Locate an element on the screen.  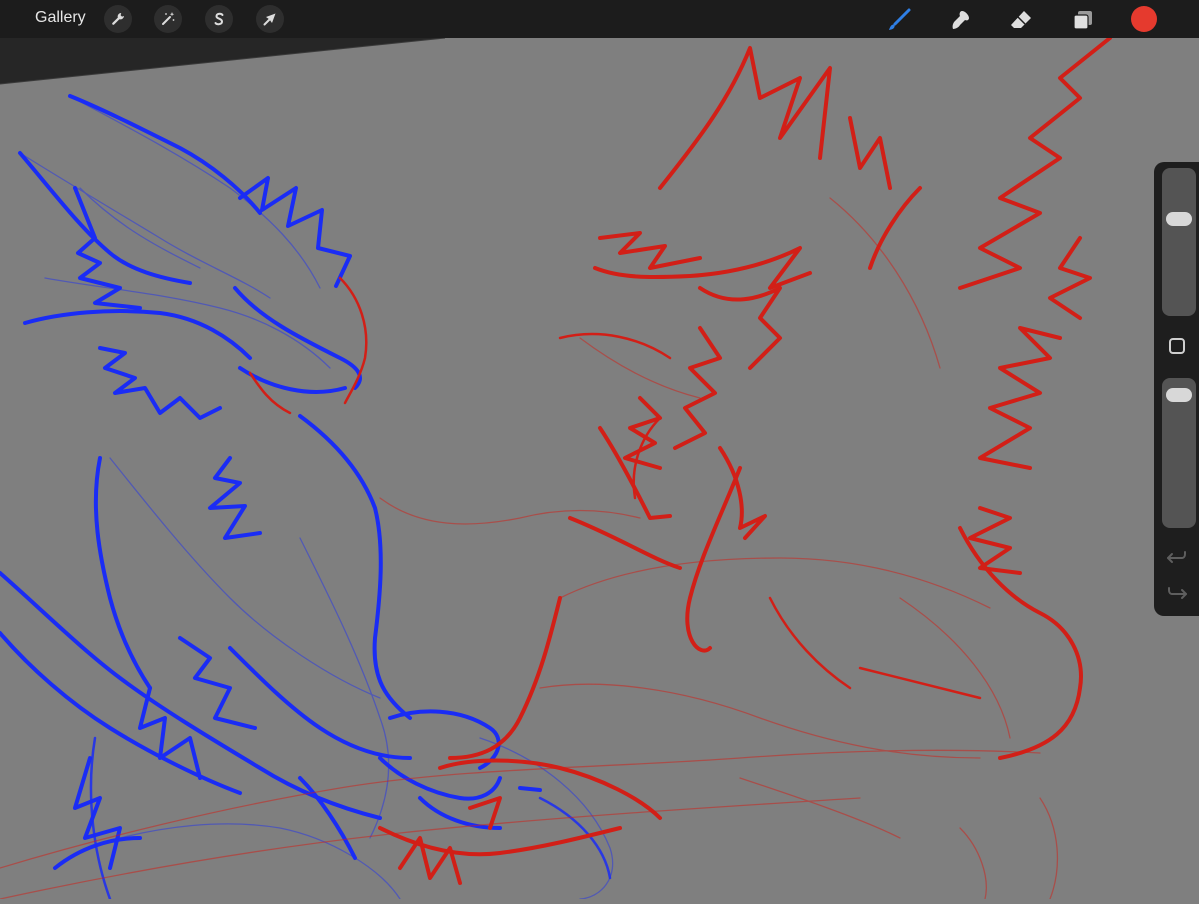
top-toolbar: Gallery is located at coordinates (599, 19).